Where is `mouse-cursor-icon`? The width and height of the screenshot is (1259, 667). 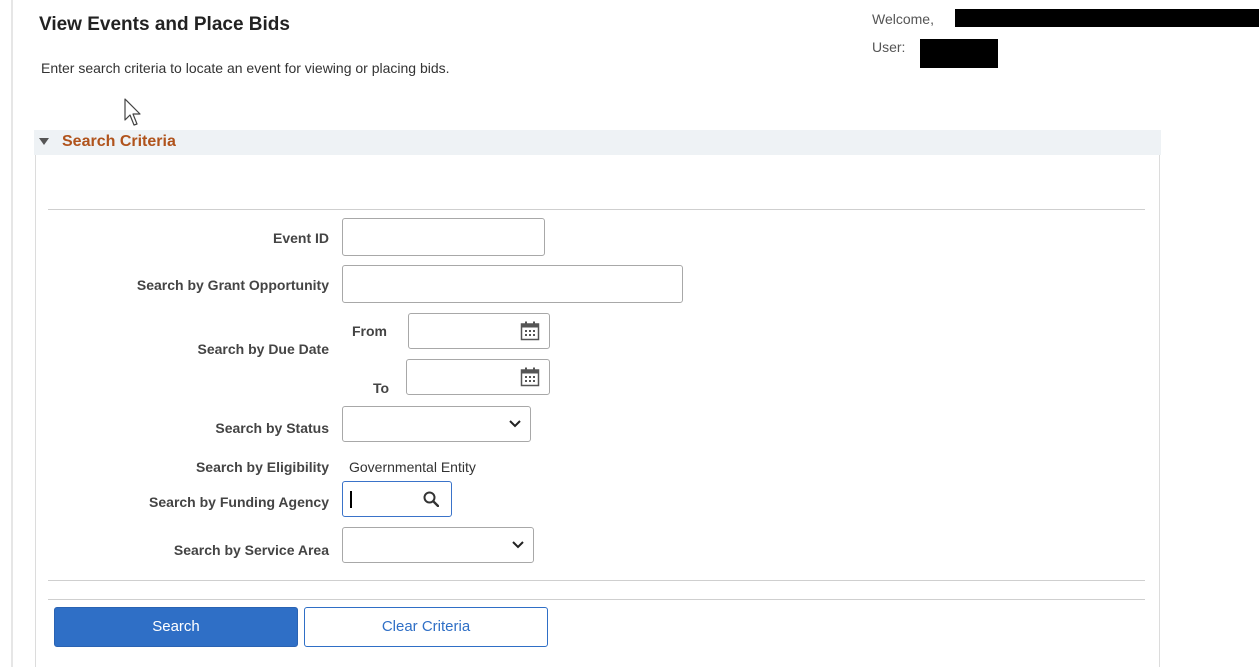 mouse-cursor-icon is located at coordinates (132, 112).